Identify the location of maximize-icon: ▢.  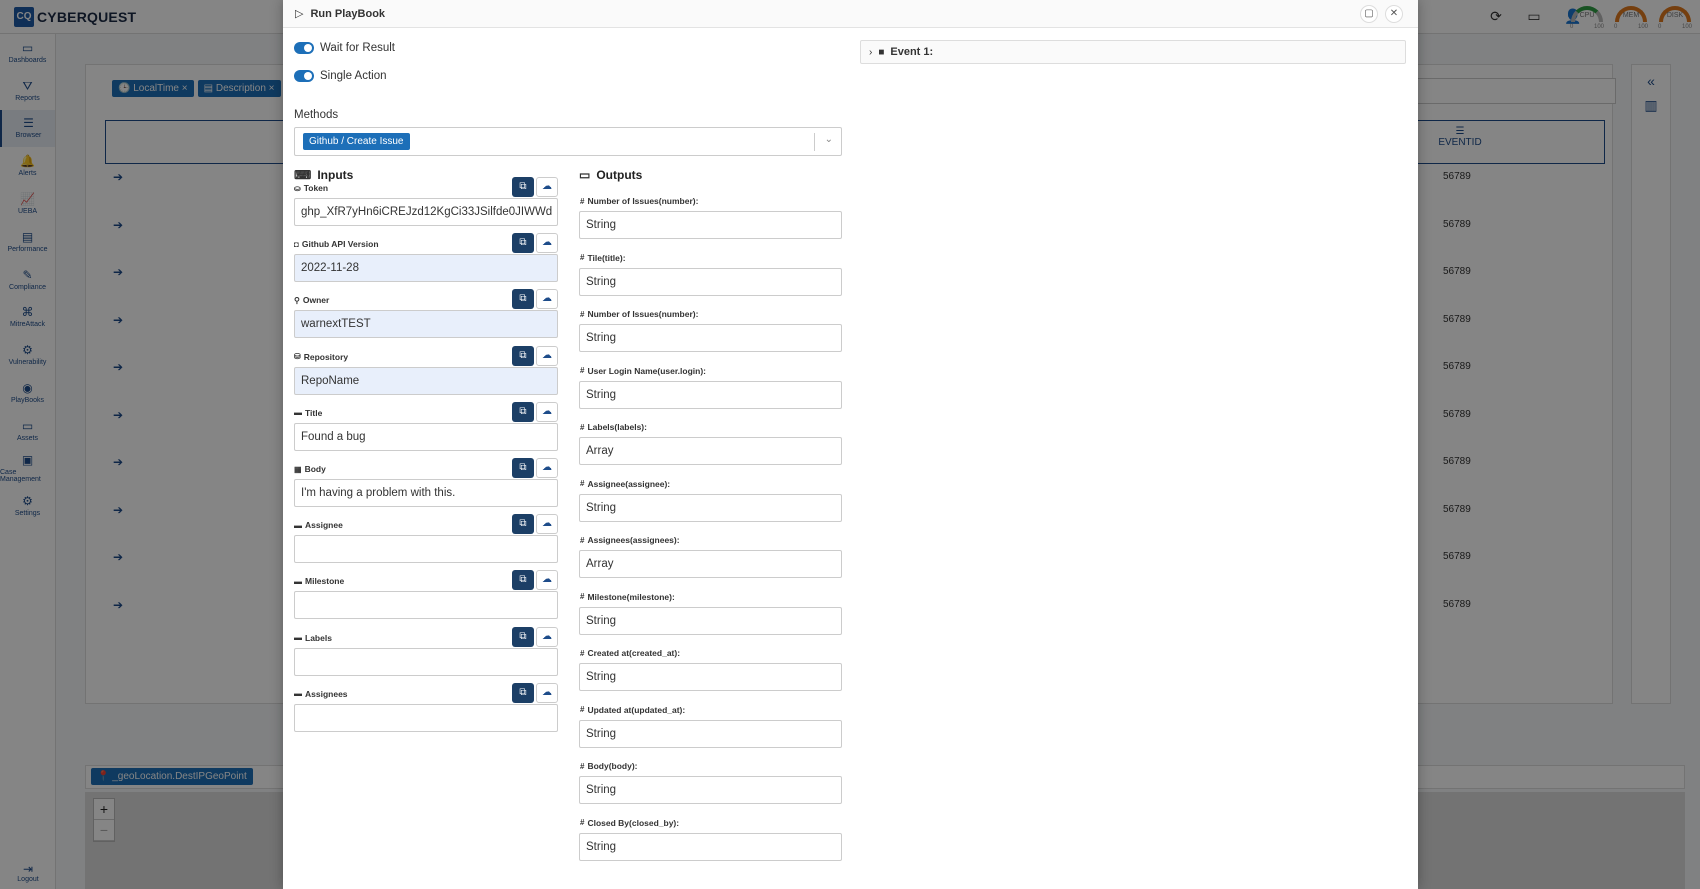
(1369, 13).